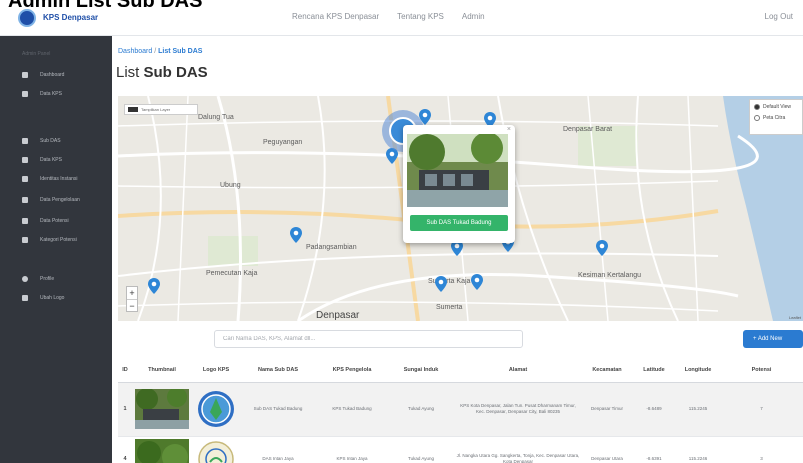 This screenshot has height=463, width=803. What do you see at coordinates (60, 200) in the screenshot?
I see `sidebar-item-label: Data Pengelolaan` at bounding box center [60, 200].